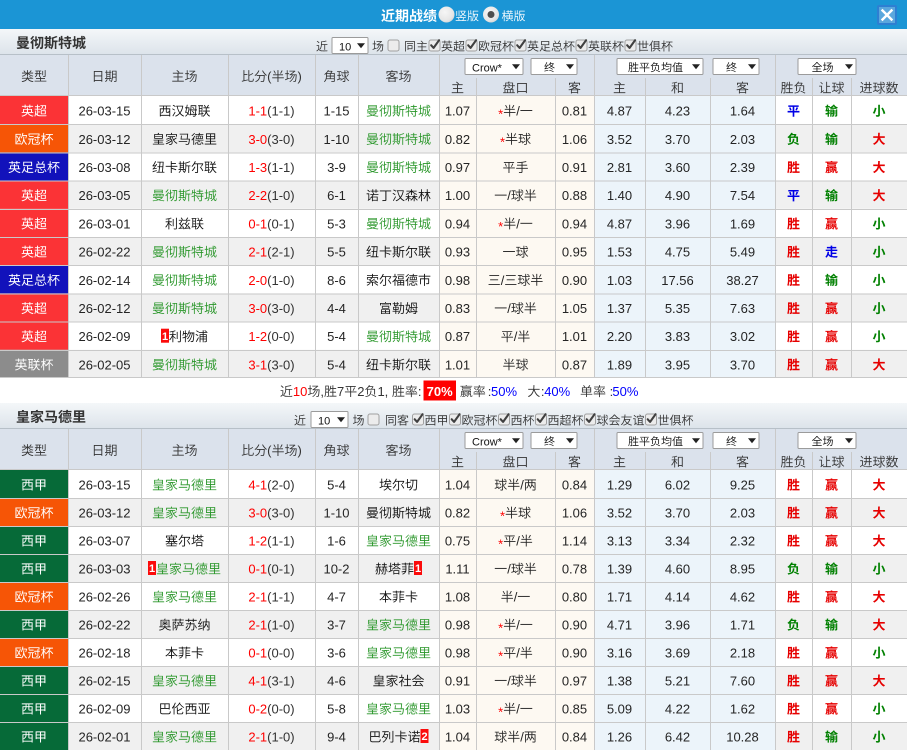 The image size is (907, 751). I want to click on svg-text: 6-1, so click(336, 195).